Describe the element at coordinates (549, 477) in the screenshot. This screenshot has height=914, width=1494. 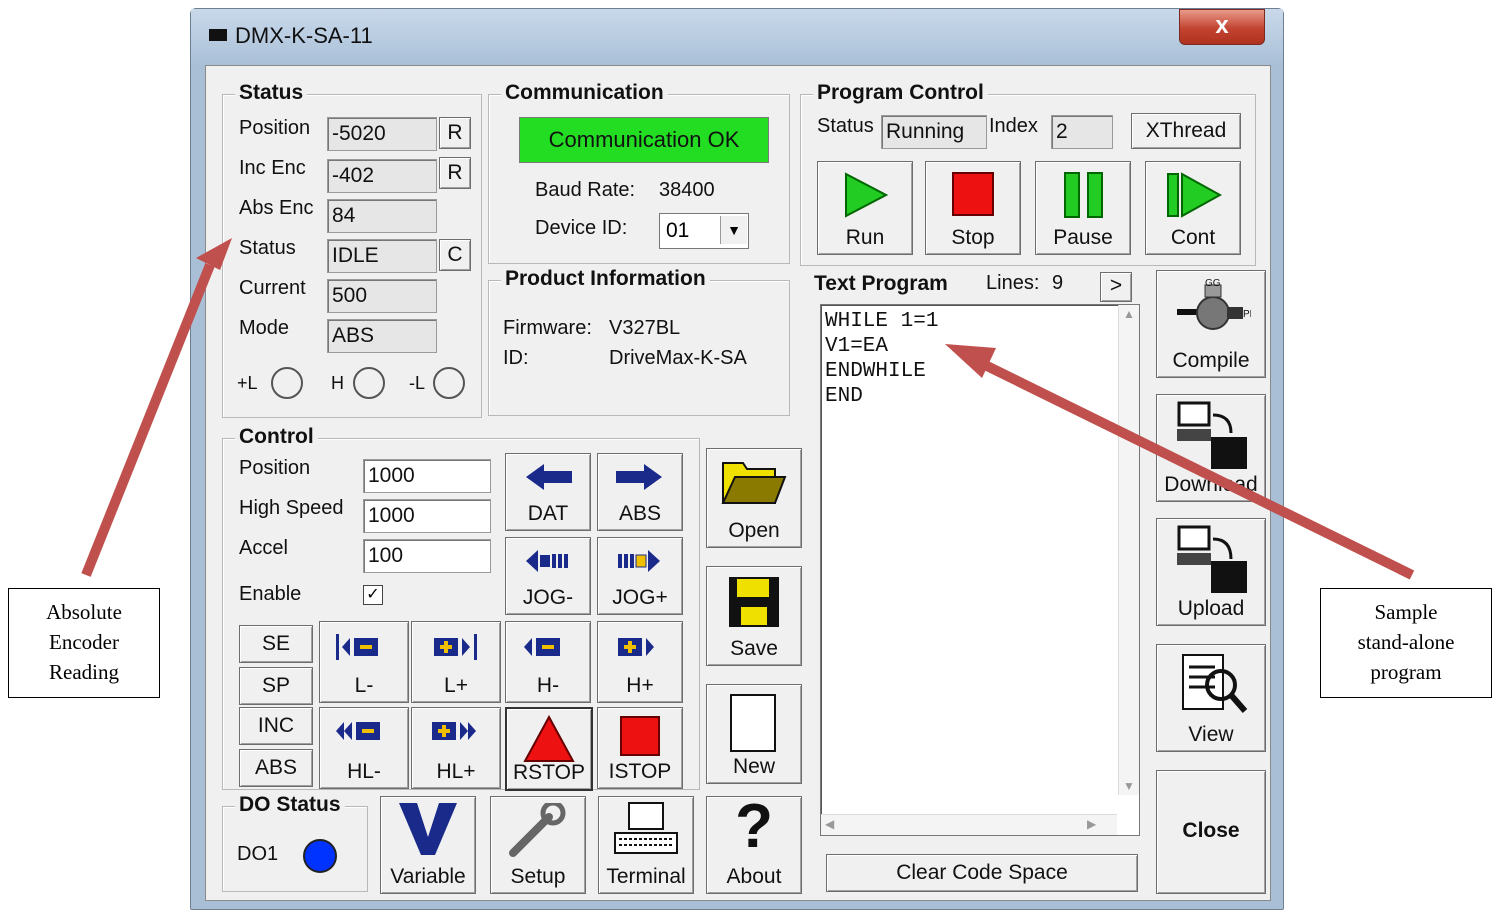
I see `arrow-left-icon` at that location.